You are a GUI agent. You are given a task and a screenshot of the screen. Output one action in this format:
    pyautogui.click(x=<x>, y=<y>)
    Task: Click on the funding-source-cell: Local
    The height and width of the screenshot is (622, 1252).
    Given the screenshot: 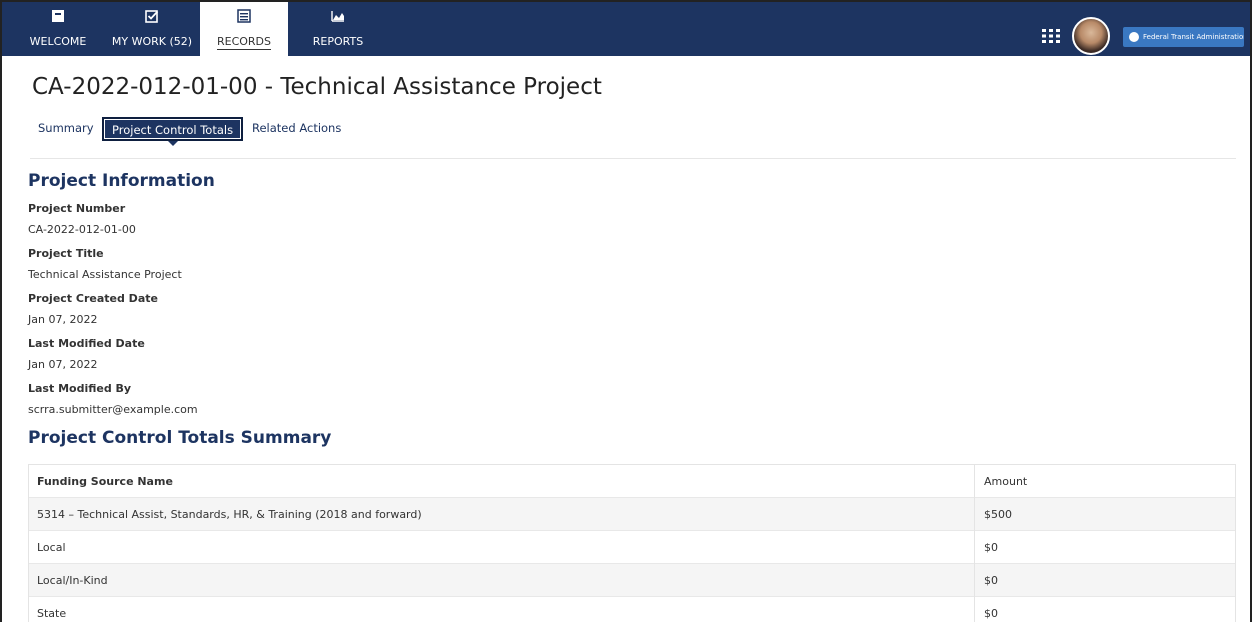 What is the action you would take?
    pyautogui.click(x=51, y=547)
    